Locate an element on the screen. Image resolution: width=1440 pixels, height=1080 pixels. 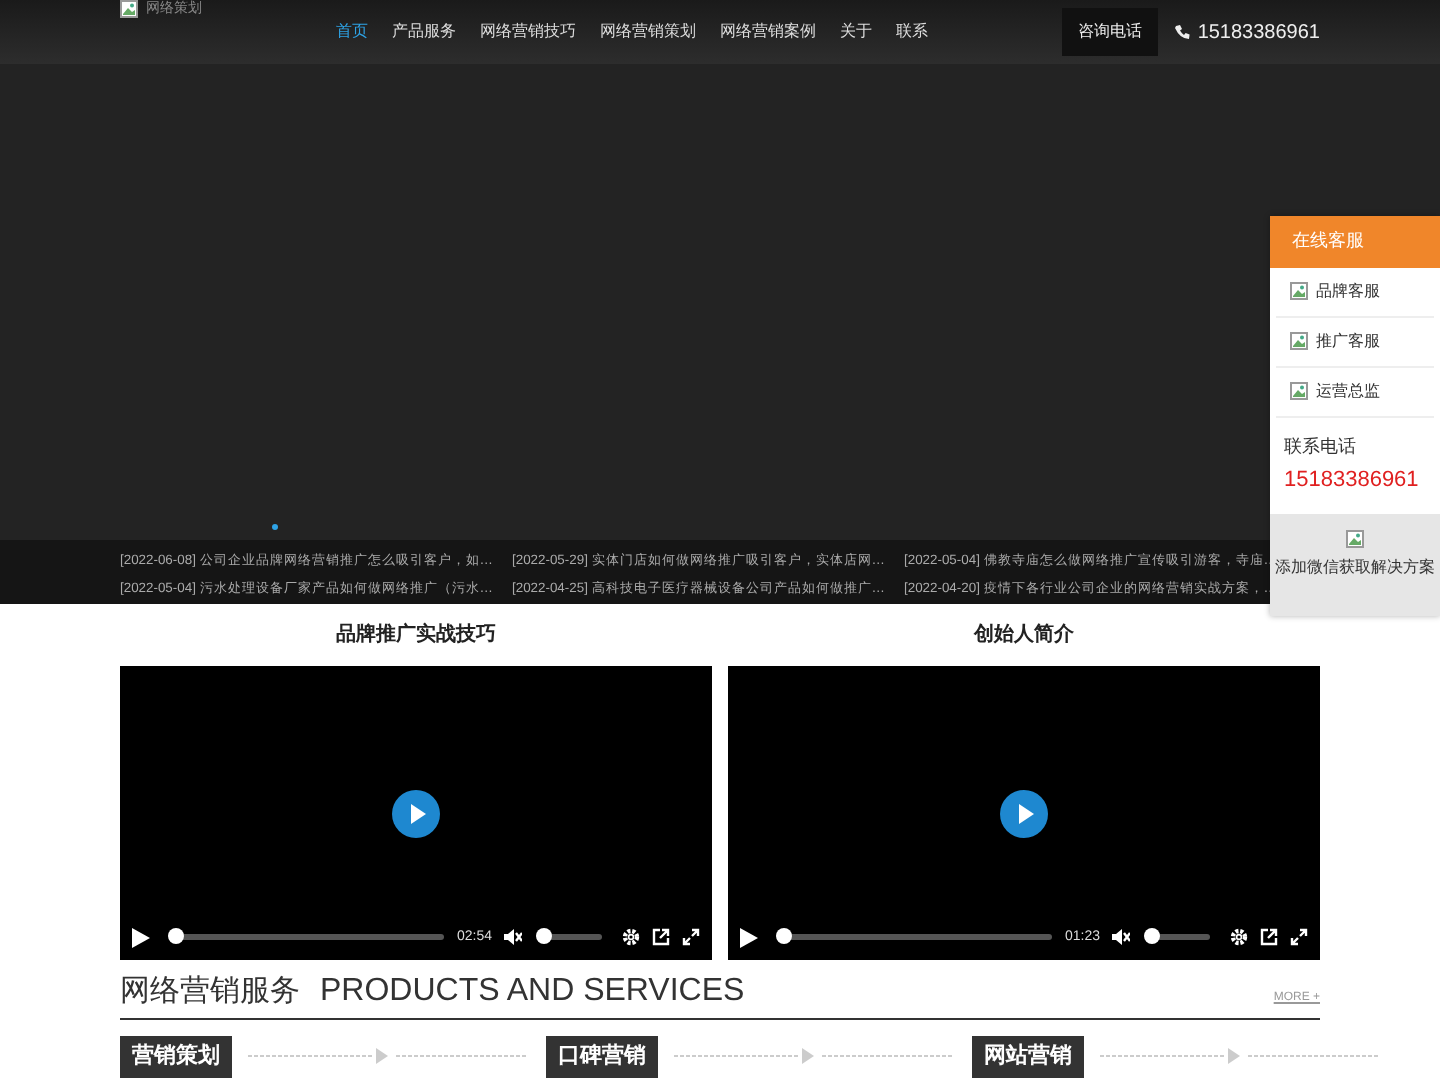
phone-icon is located at coordinates (1181, 32).